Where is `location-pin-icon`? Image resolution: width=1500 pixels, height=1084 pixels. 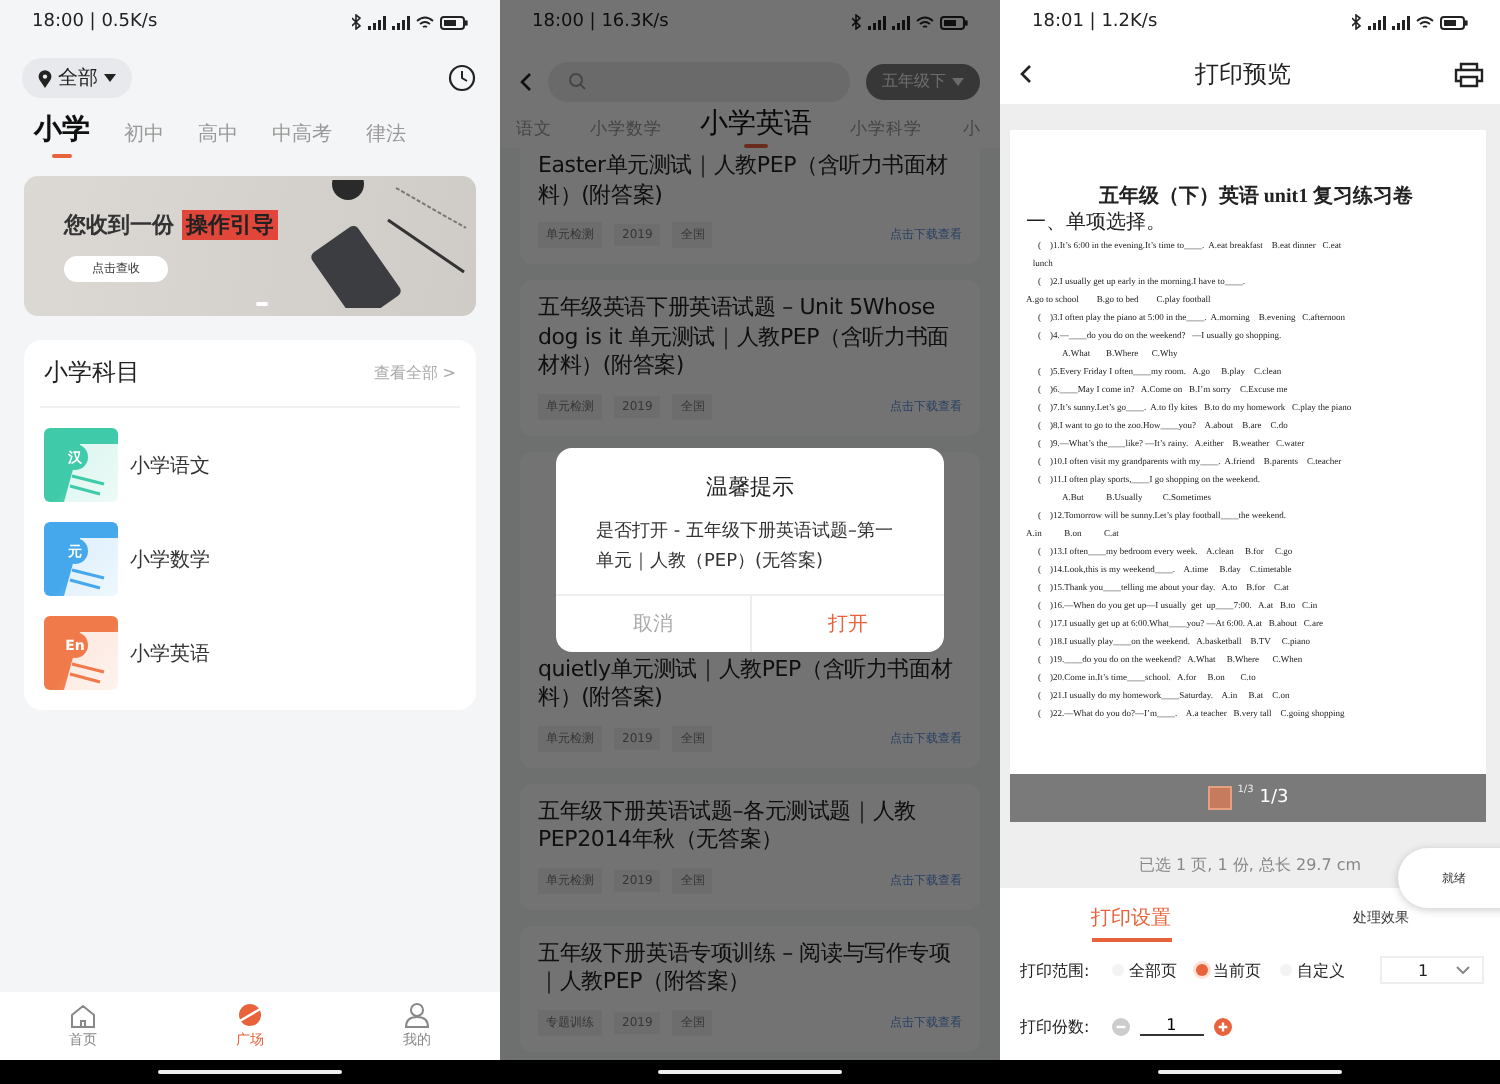 location-pin-icon is located at coordinates (45, 78).